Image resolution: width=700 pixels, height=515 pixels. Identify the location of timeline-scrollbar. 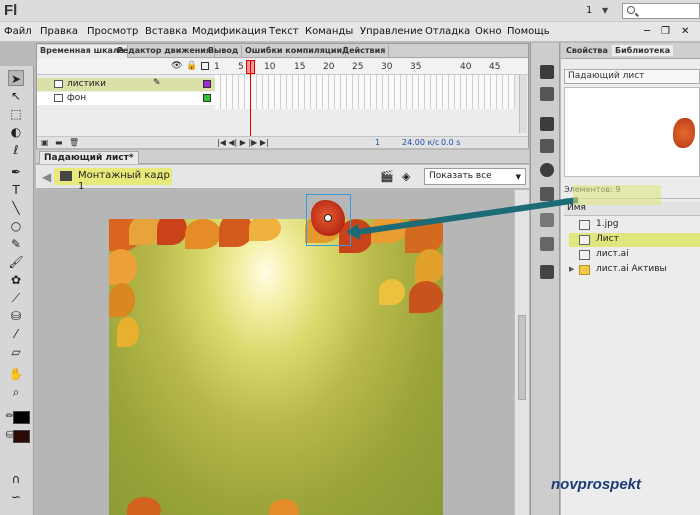
(523, 104).